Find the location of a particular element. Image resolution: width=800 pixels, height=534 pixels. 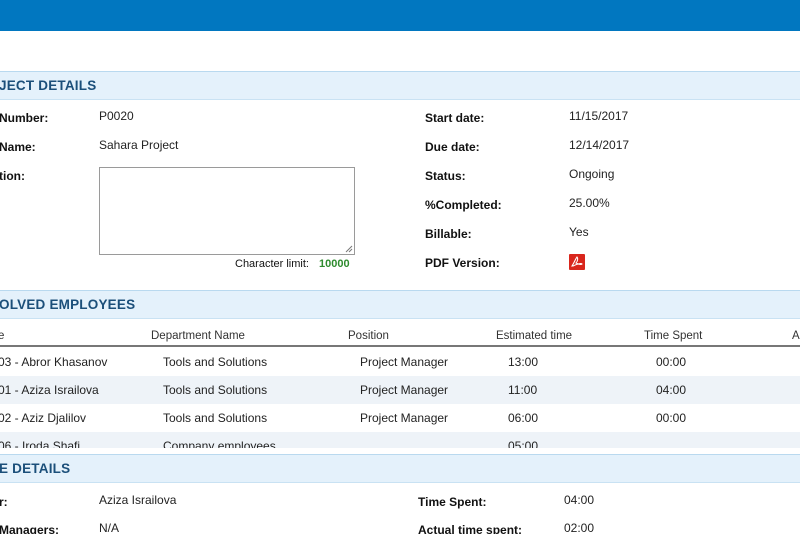

billable-value: Yes is located at coordinates (579, 232).